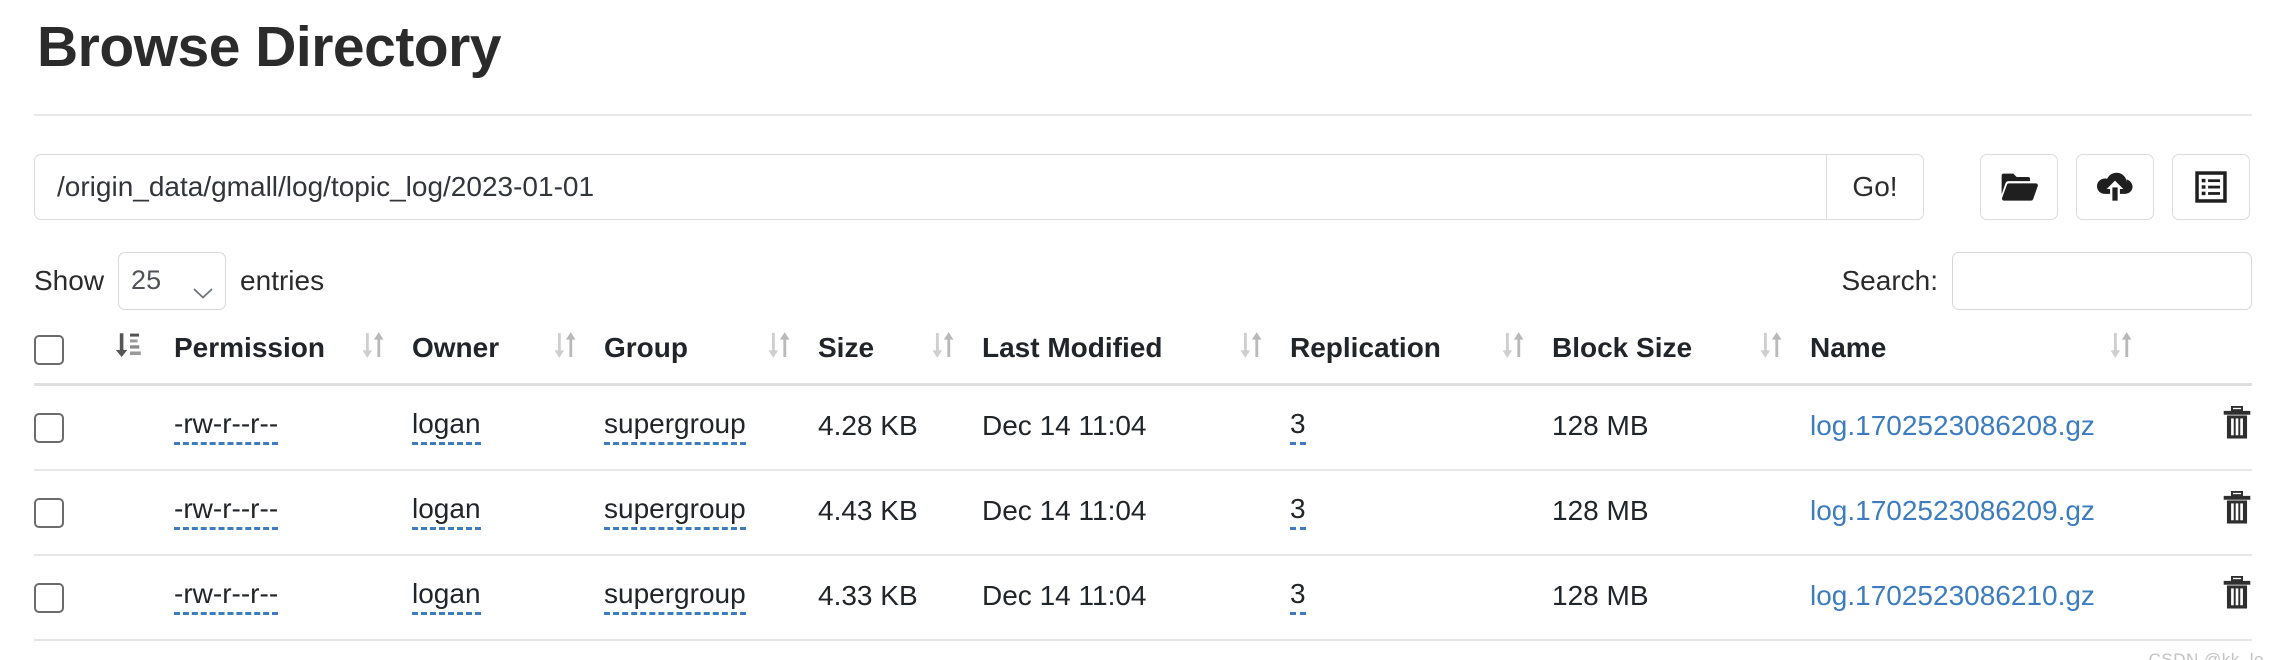 This screenshot has width=2286, height=660. Describe the element at coordinates (1952, 595) in the screenshot. I see `file-link: log.1702523086210.gz` at that location.